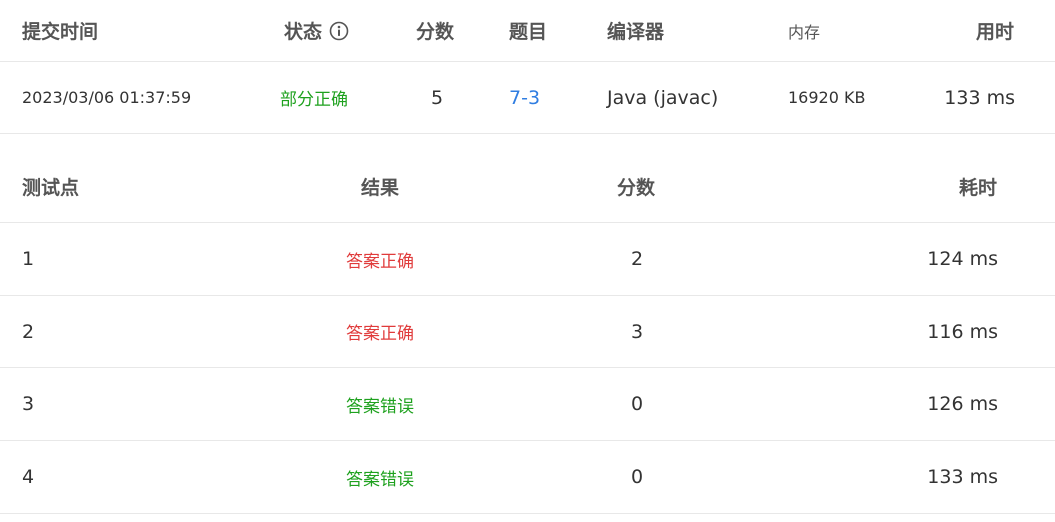 The image size is (1055, 522). What do you see at coordinates (435, 32) in the screenshot?
I see `header-score: 分数` at bounding box center [435, 32].